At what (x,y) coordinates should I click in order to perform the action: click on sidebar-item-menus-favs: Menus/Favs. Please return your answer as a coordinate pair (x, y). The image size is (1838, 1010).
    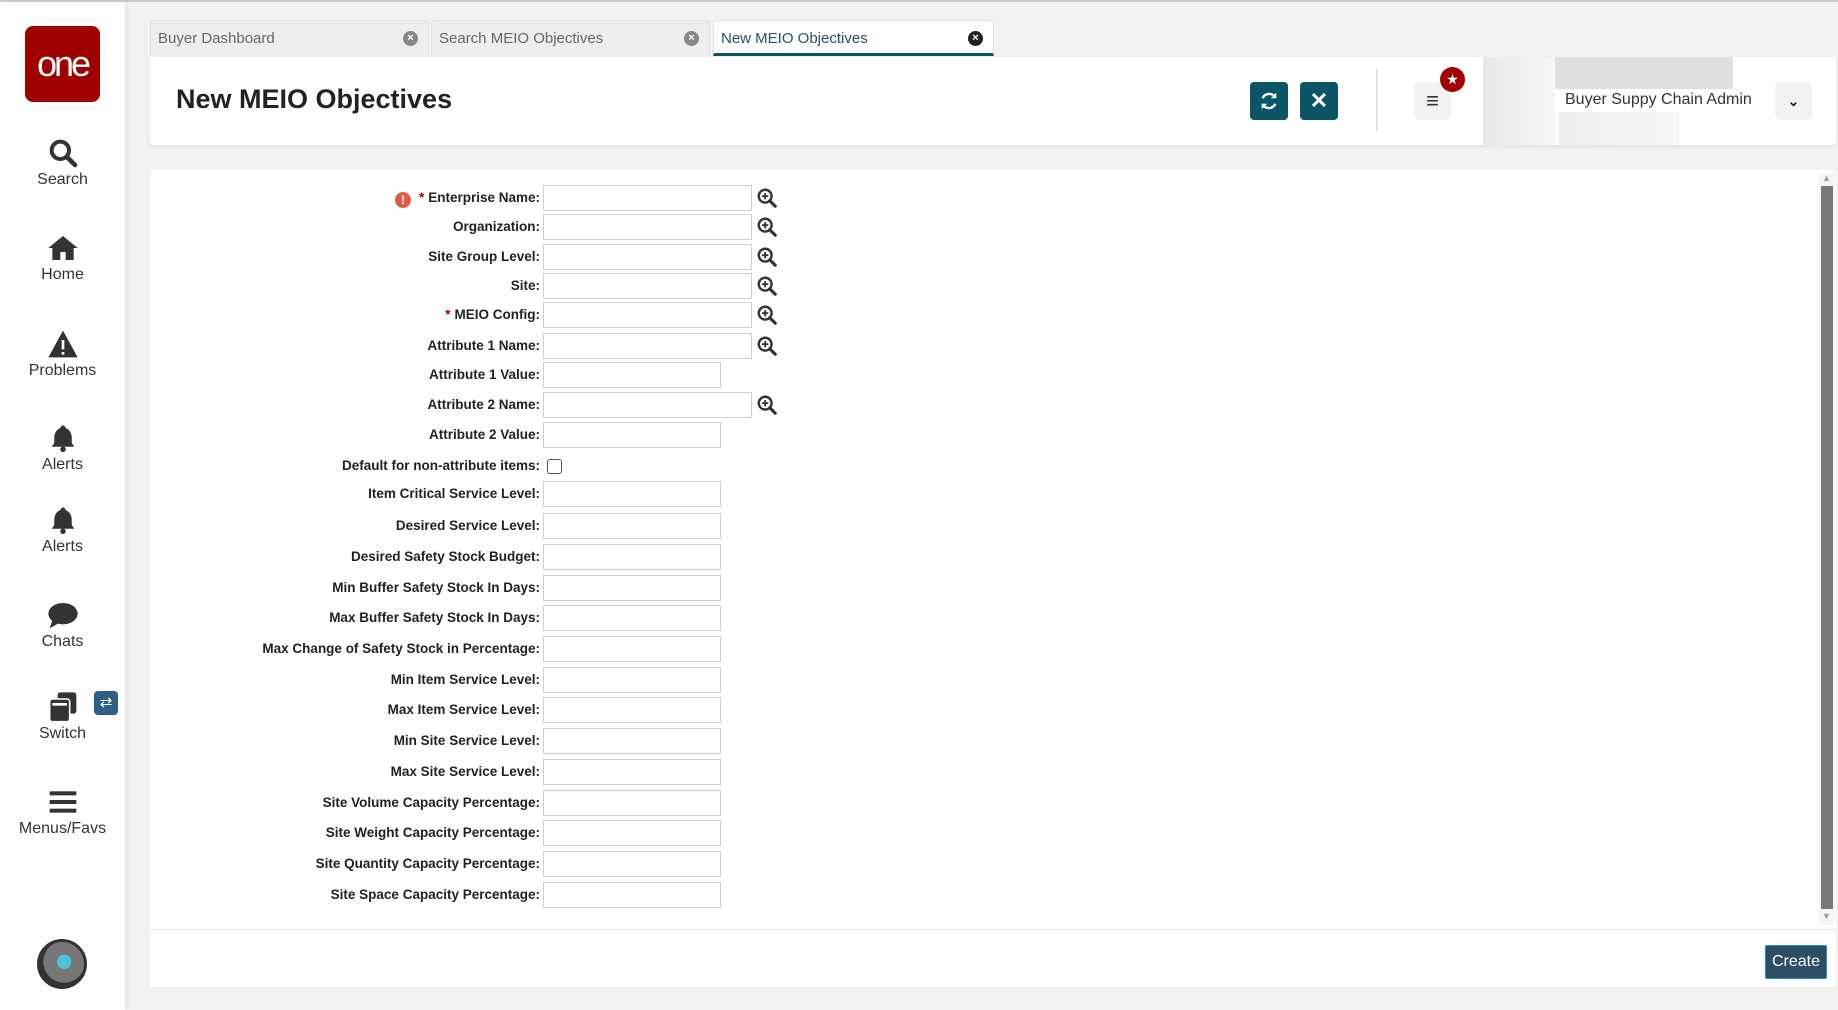
    Looking at the image, I should click on (62, 812).